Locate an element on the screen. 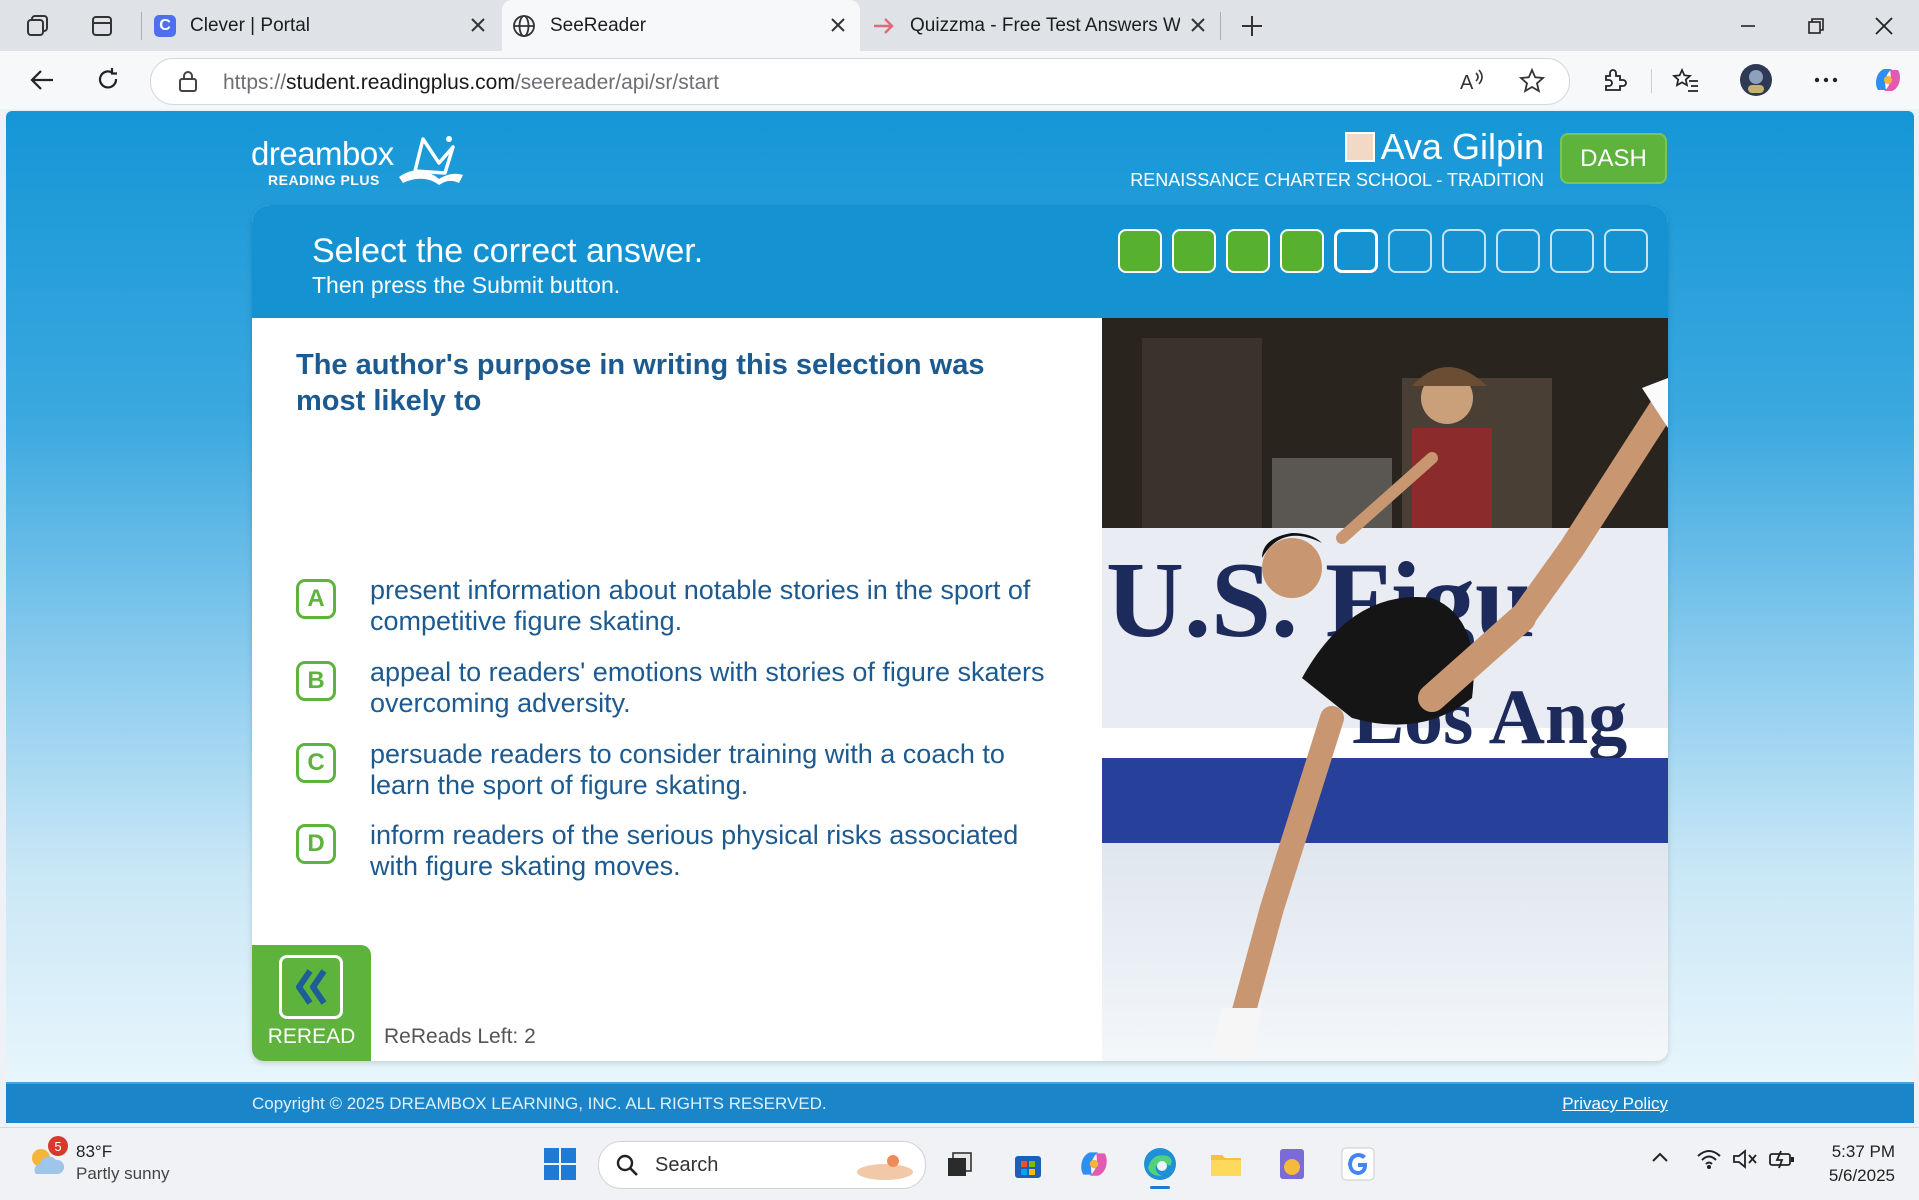 The width and height of the screenshot is (1919, 1200). minimize-icon is located at coordinates (1748, 26).